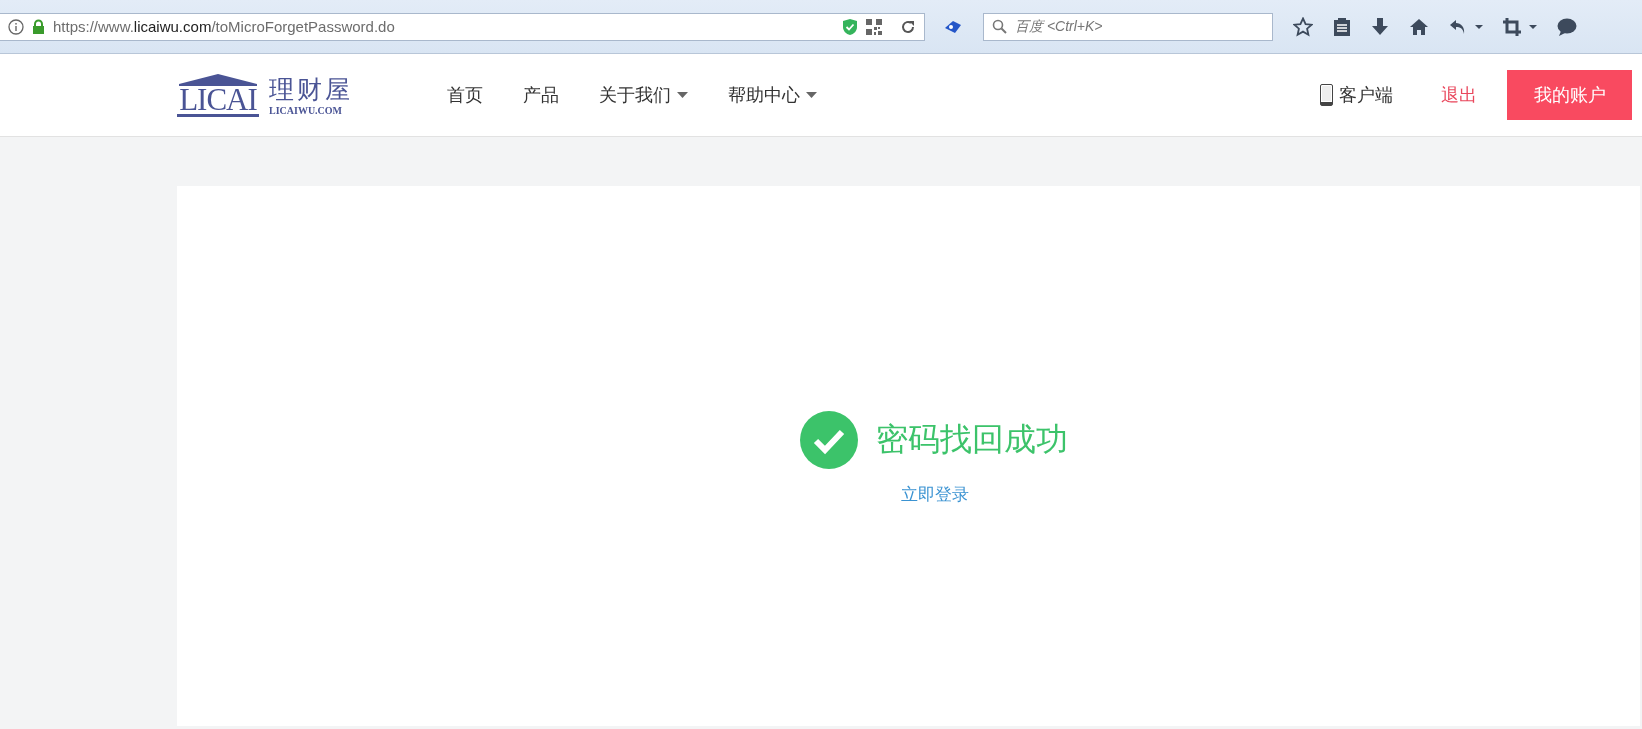 This screenshot has height=729, width=1642. Describe the element at coordinates (311, 88) in the screenshot. I see `logo-name: 理财屋` at that location.